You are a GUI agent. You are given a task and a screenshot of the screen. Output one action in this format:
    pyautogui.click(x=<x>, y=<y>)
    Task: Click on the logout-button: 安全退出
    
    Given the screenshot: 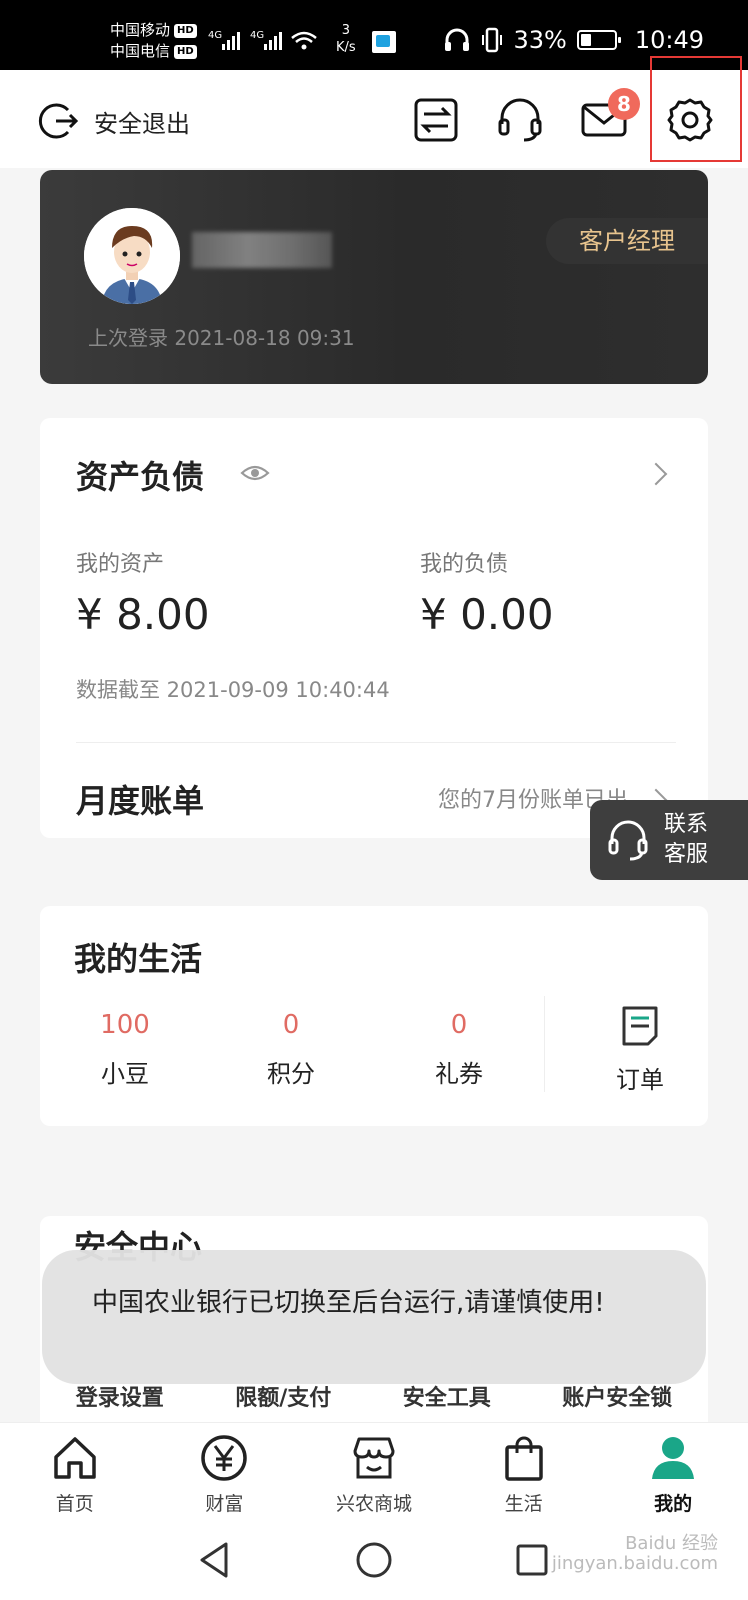 What is the action you would take?
    pyautogui.click(x=114, y=121)
    